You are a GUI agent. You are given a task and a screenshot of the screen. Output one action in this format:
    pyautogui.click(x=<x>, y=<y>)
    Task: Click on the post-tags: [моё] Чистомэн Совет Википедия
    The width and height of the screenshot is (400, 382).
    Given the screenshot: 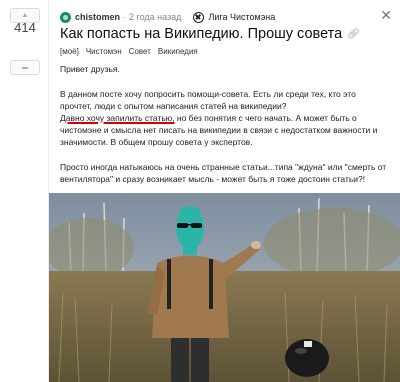 What is the action you would take?
    pyautogui.click(x=132, y=51)
    